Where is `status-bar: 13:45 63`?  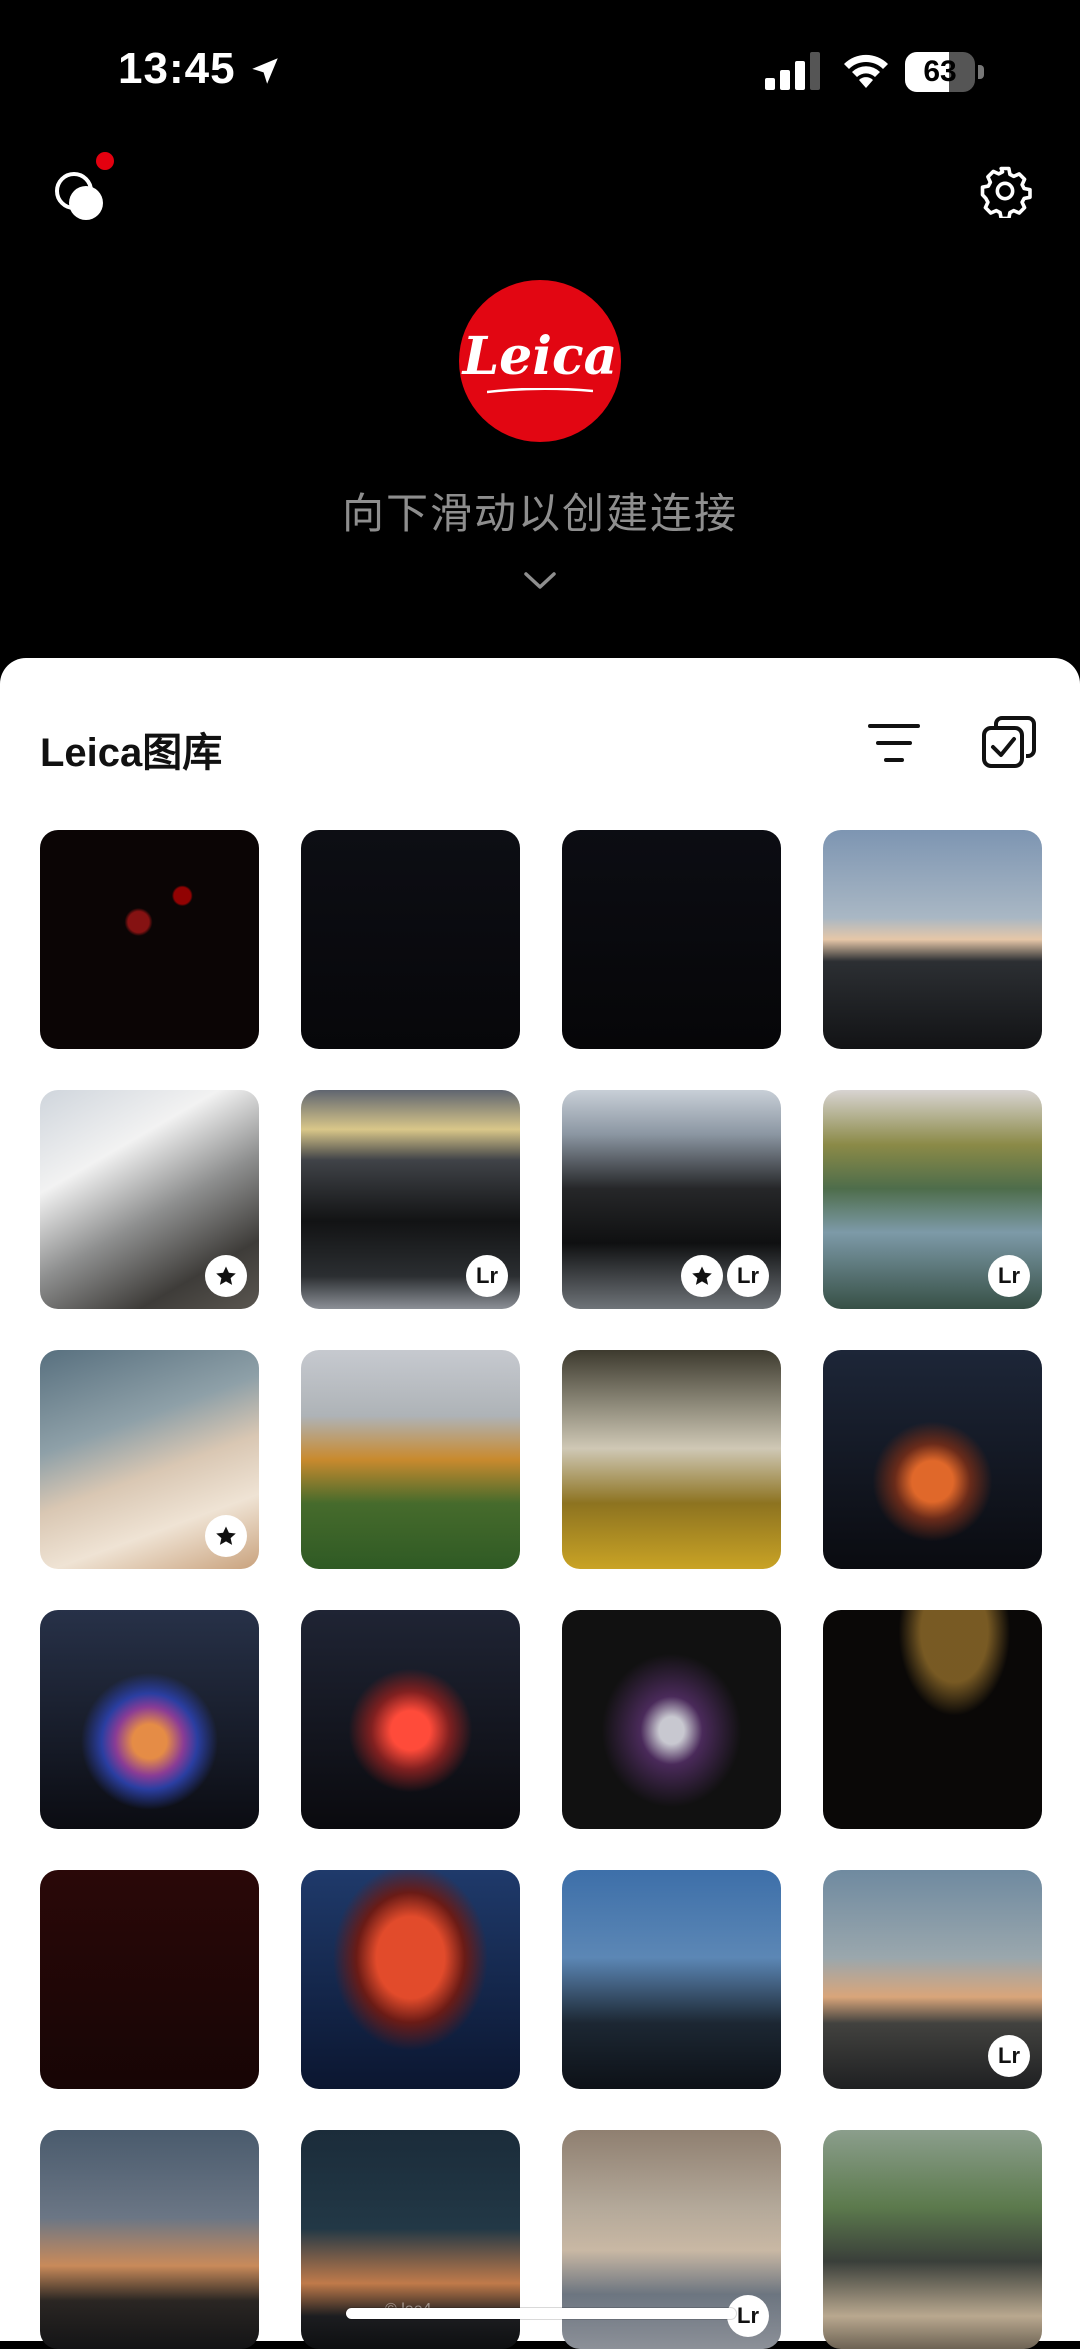 status-bar: 13:45 63 is located at coordinates (540, 70).